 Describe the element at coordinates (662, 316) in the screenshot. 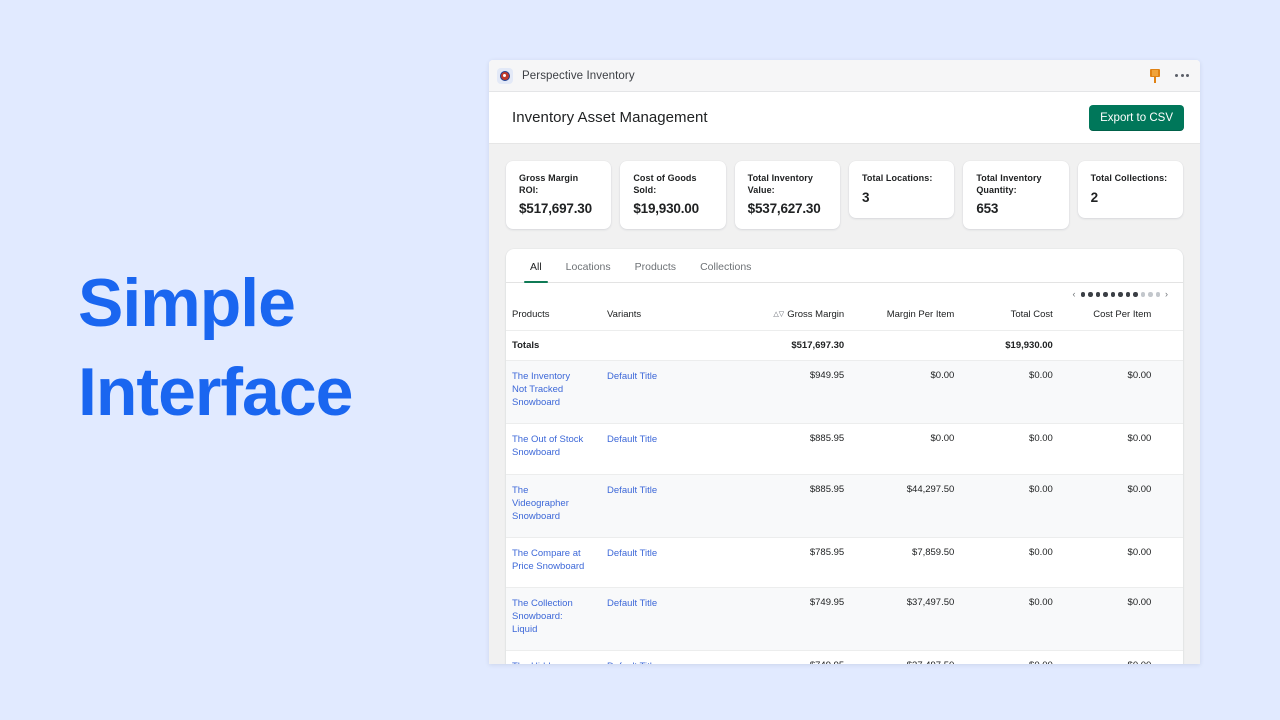

I see `column-header-variants: Variants` at that location.